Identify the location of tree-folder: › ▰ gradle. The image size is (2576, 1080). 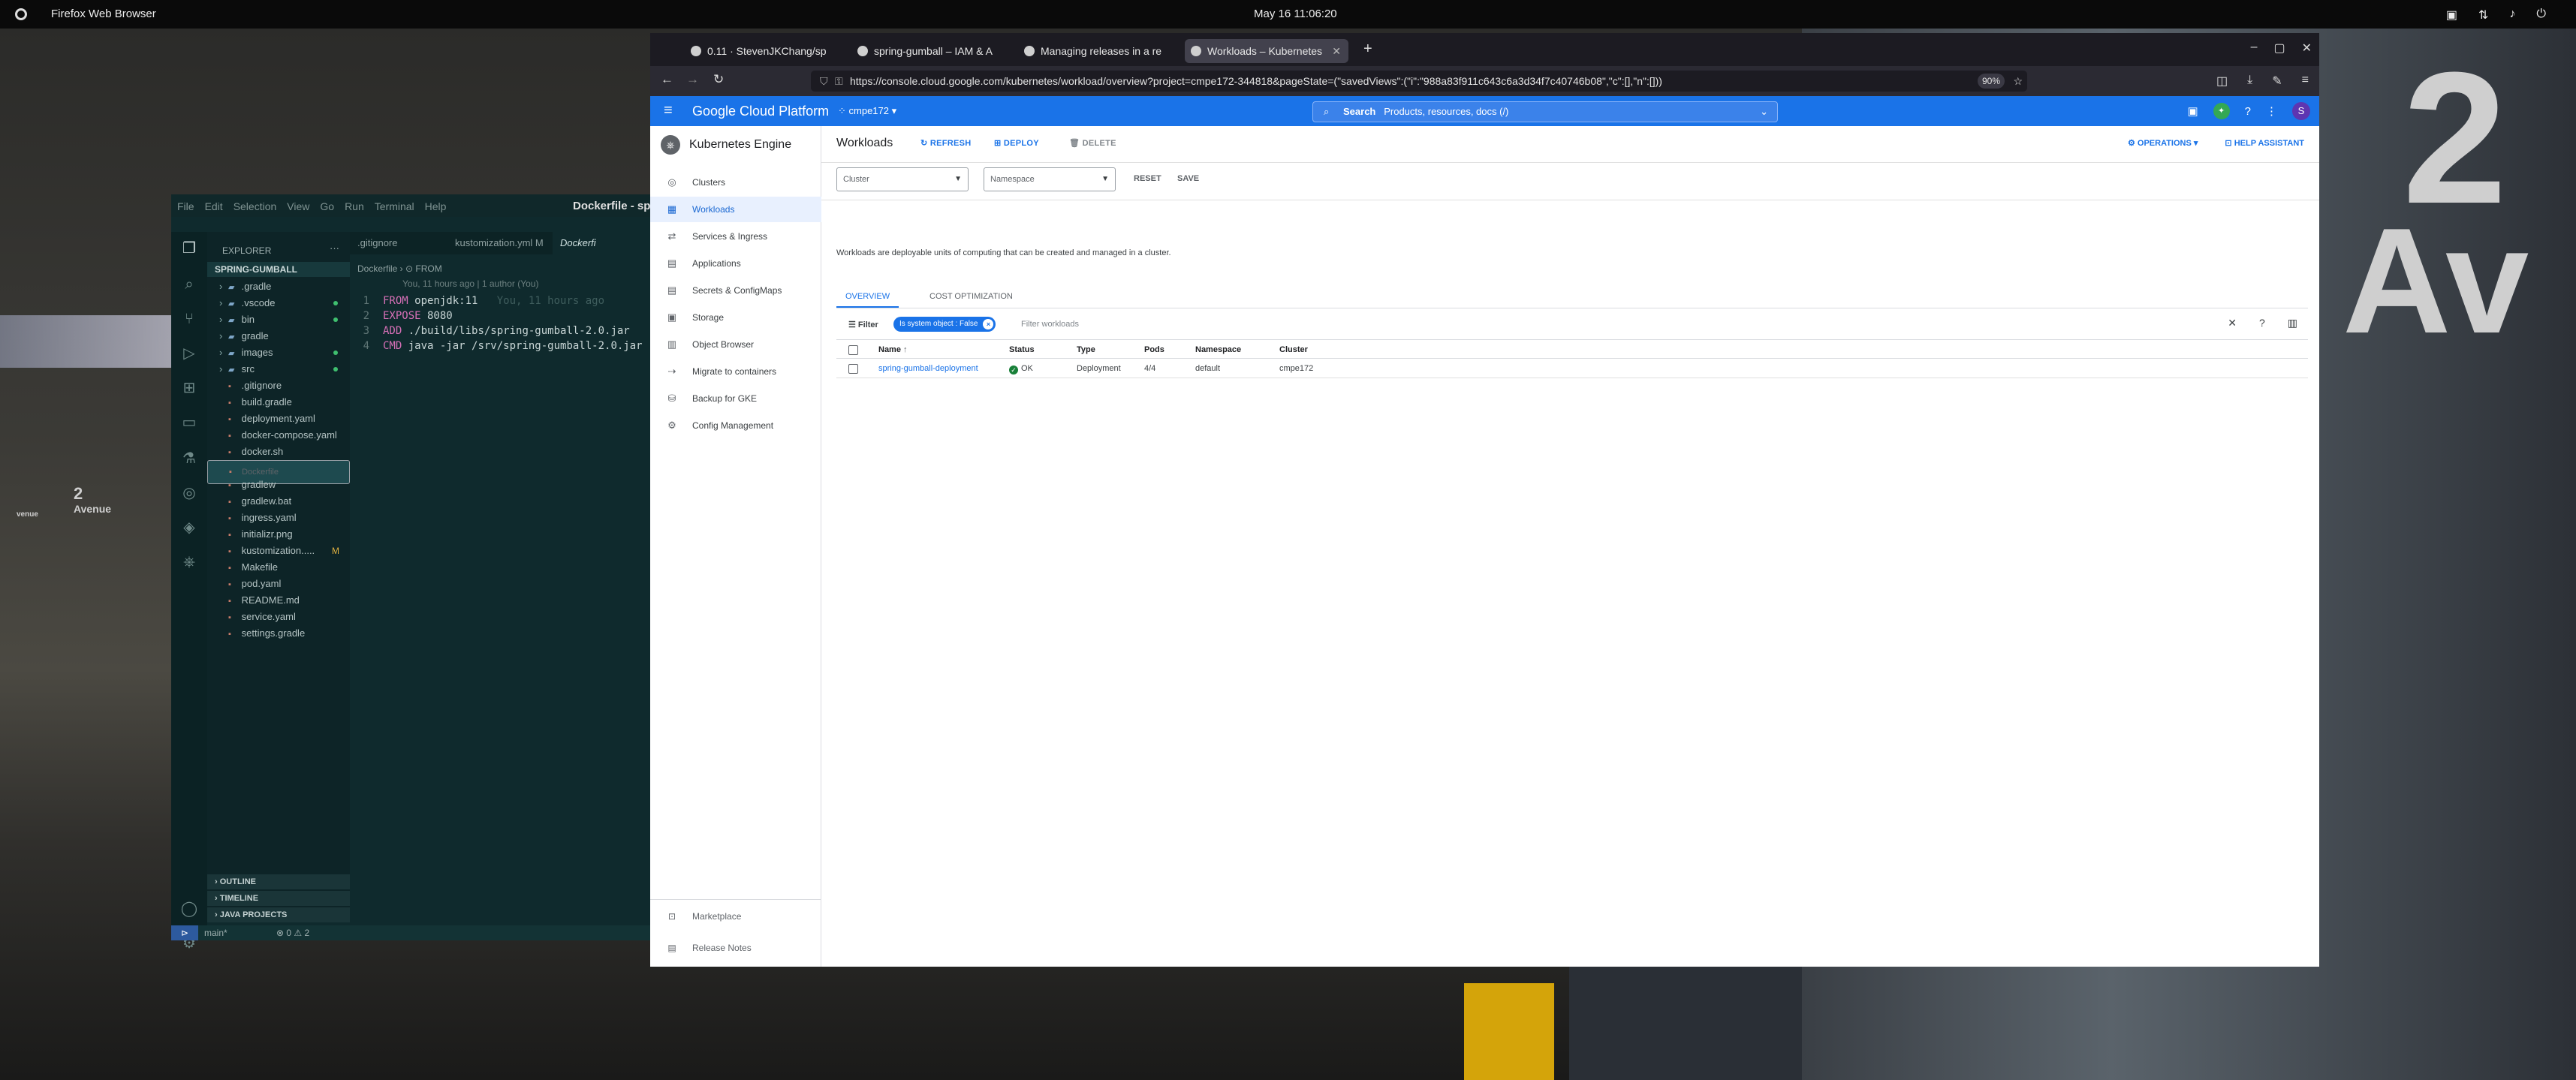
(278, 336).